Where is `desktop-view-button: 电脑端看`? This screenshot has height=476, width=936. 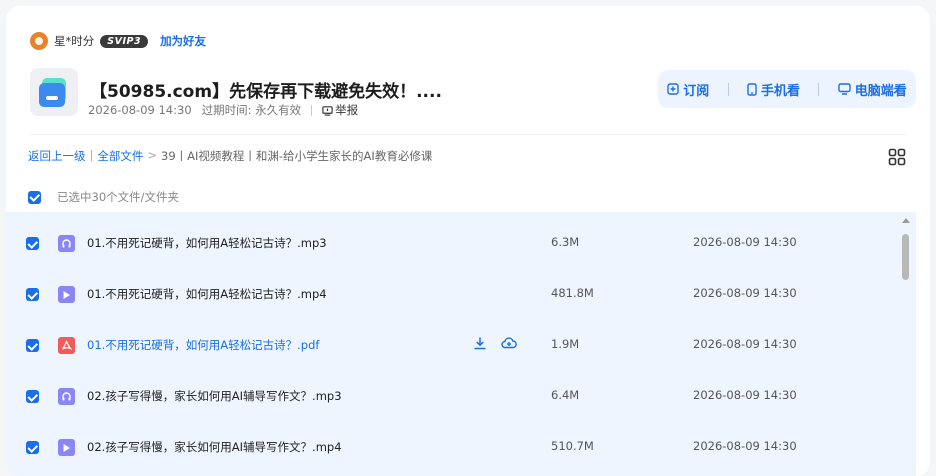
desktop-view-button: 电脑端看 is located at coordinates (872, 89).